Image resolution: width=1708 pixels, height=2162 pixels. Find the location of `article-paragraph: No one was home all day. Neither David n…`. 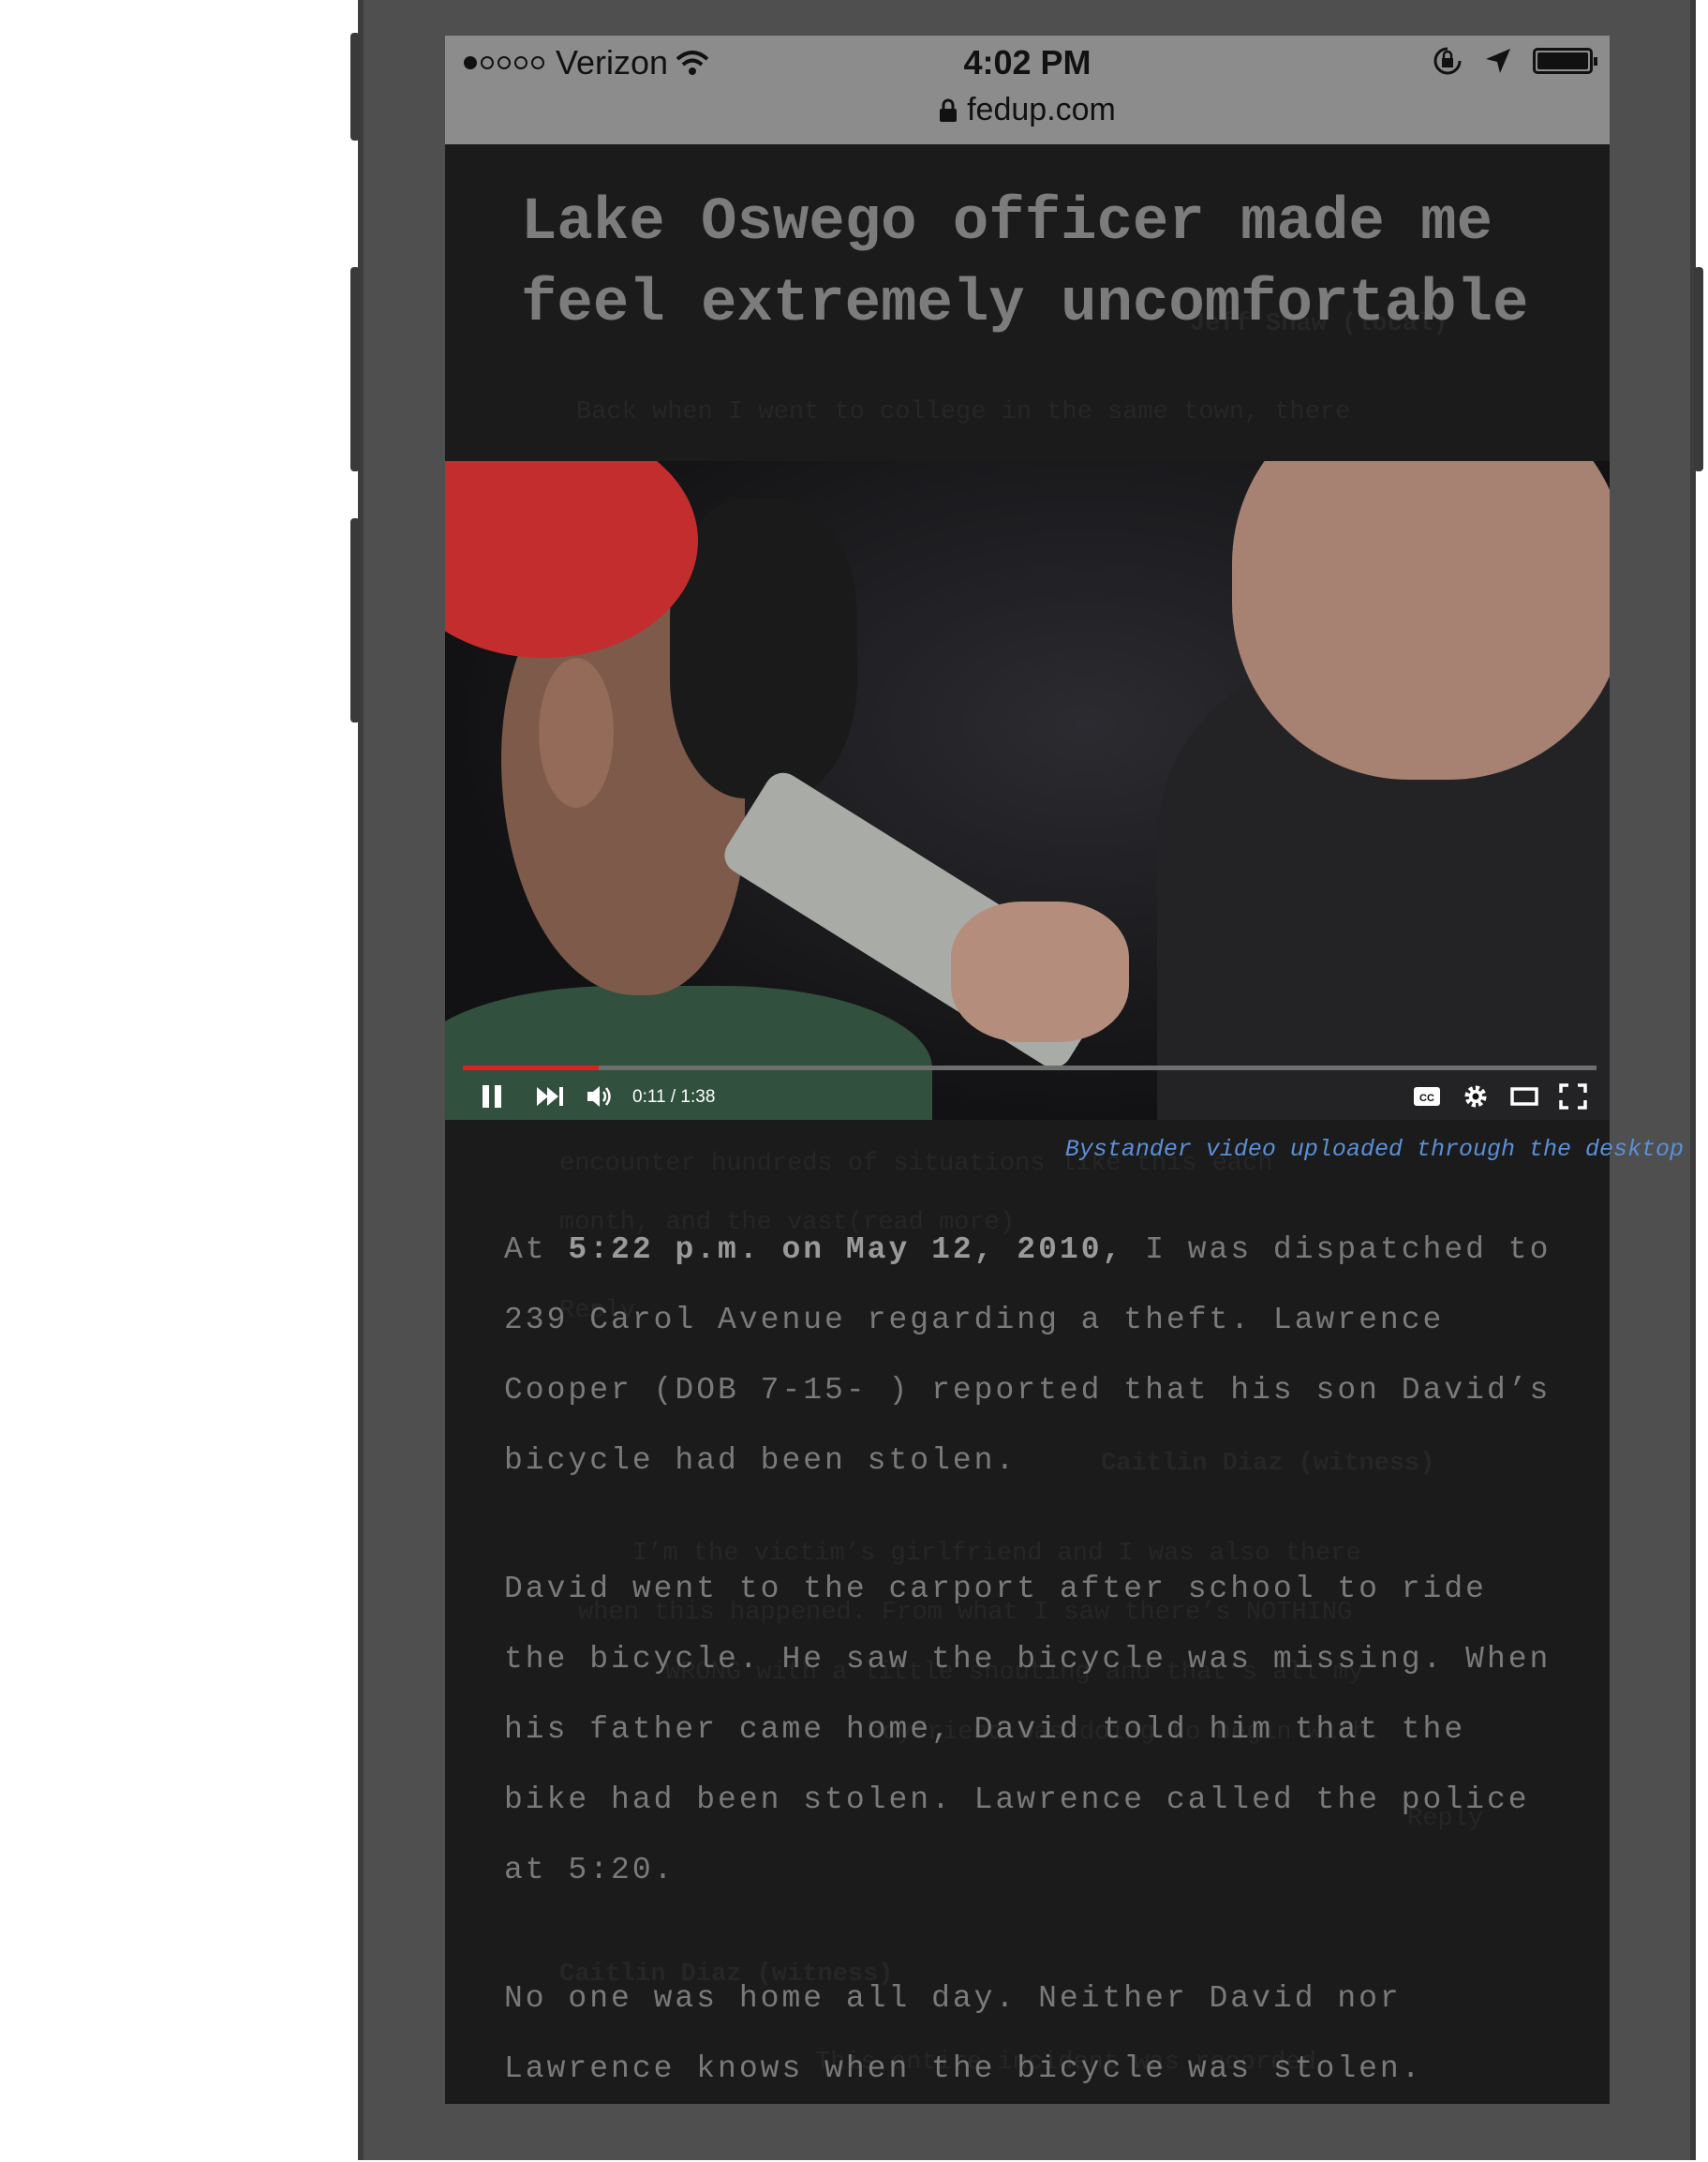

article-paragraph: No one was home all day. Neither David n… is located at coordinates (964, 2034).